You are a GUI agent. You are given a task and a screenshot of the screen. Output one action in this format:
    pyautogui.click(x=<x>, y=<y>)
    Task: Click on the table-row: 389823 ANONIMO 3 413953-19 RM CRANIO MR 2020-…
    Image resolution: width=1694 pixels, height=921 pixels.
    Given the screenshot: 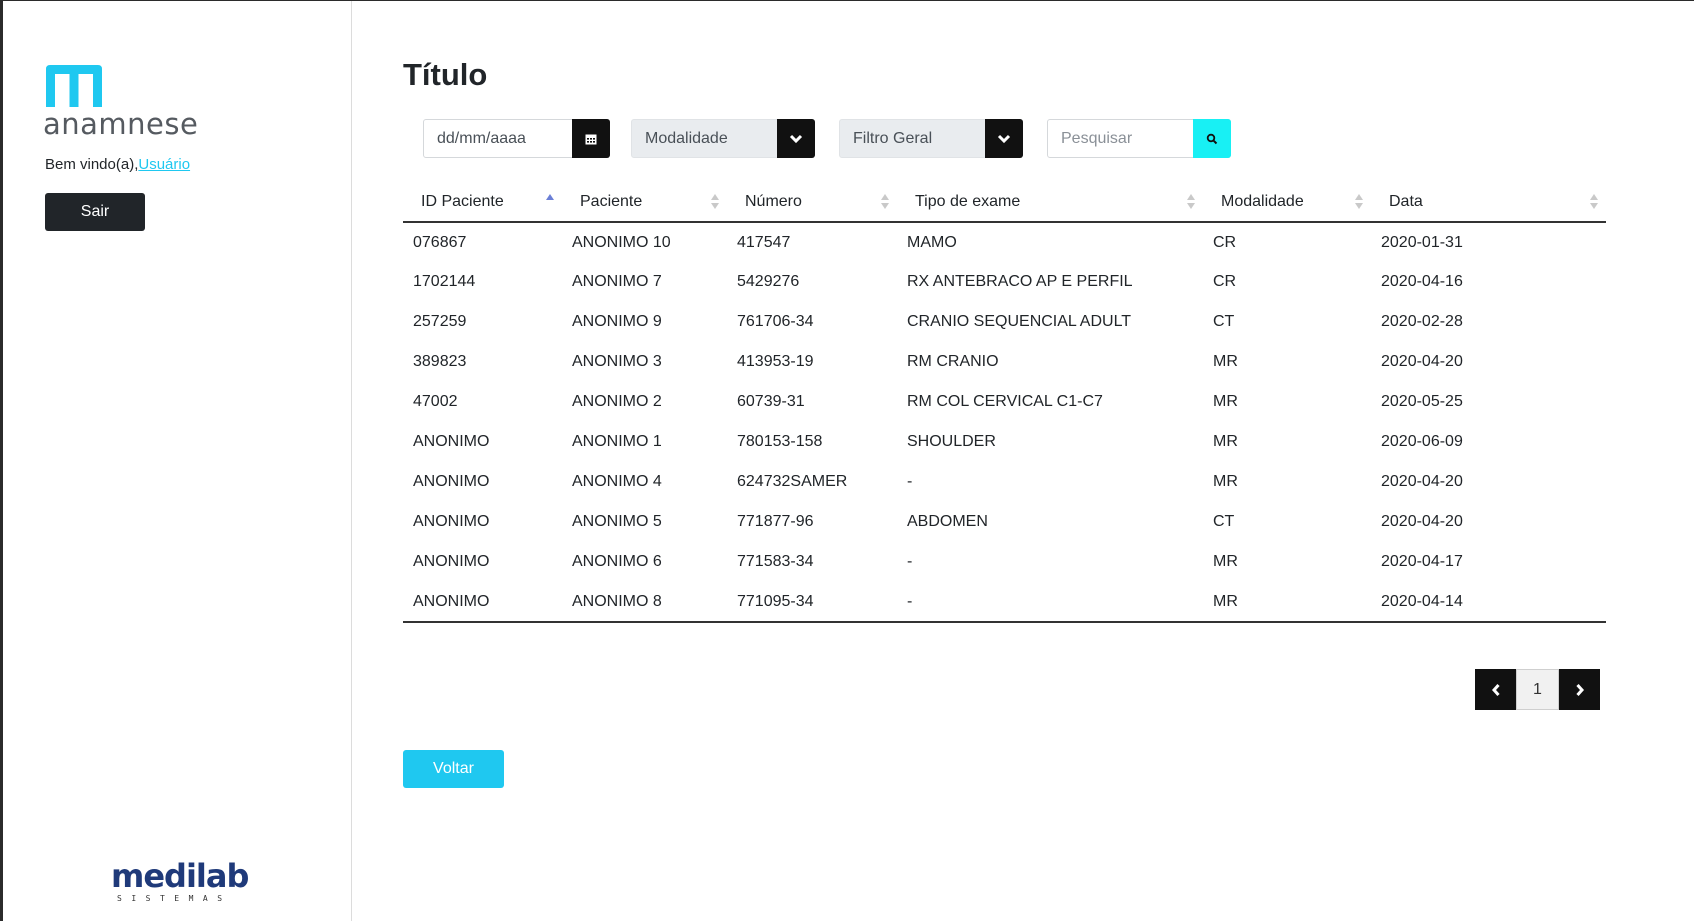 What is the action you would take?
    pyautogui.click(x=1004, y=362)
    